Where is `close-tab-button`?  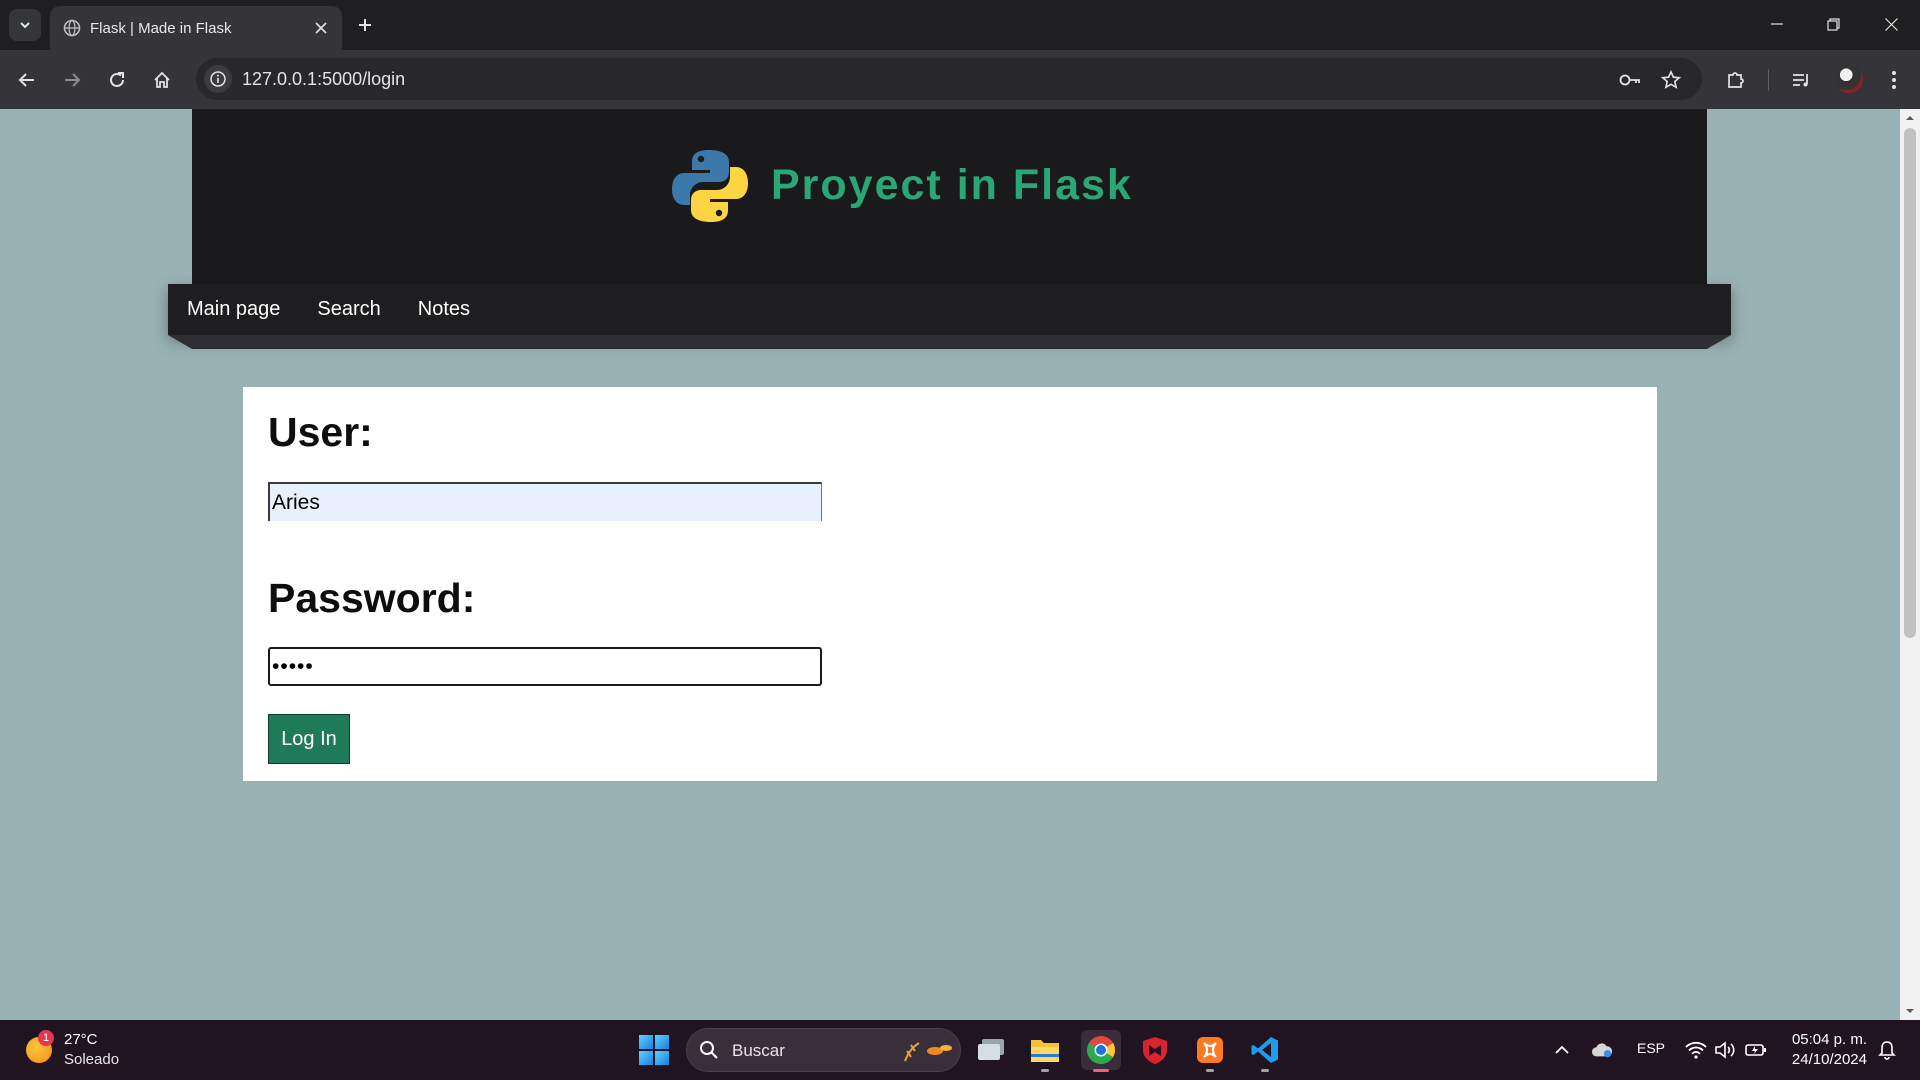
close-tab-button is located at coordinates (321, 28).